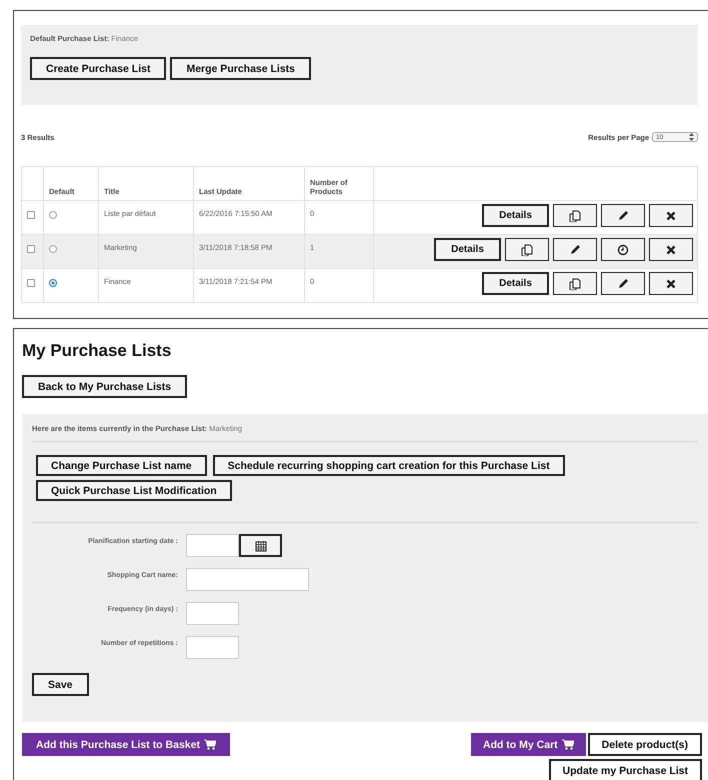 This screenshot has height=780, width=708. I want to click on add-to-cart-button: Add this Purchase List to Basket, so click(126, 744).